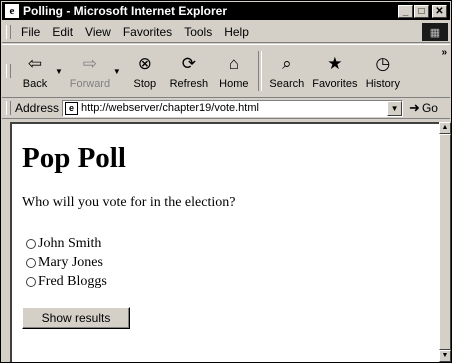 The height and width of the screenshot is (363, 452). Describe the element at coordinates (69, 244) in the screenshot. I see `option-label: John Smith` at that location.